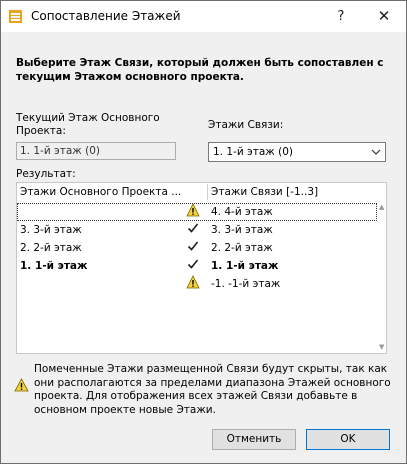  What do you see at coordinates (348, 439) in the screenshot?
I see `ok-button: OK` at bounding box center [348, 439].